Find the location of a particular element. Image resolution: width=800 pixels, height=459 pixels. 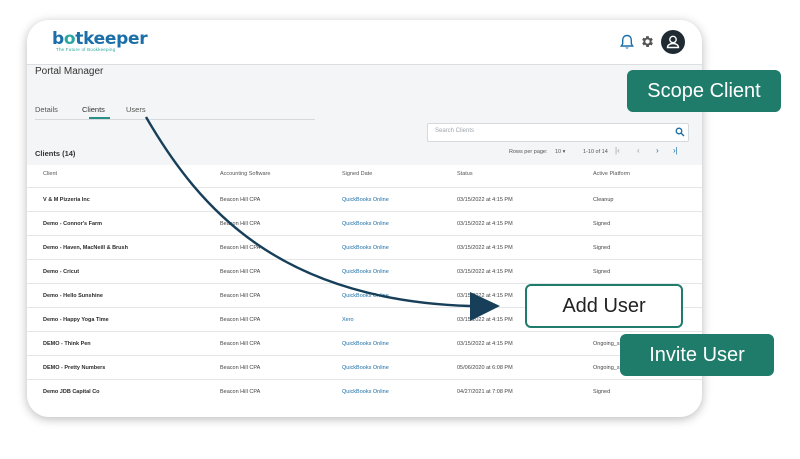

tab-details: Details is located at coordinates (46, 109).